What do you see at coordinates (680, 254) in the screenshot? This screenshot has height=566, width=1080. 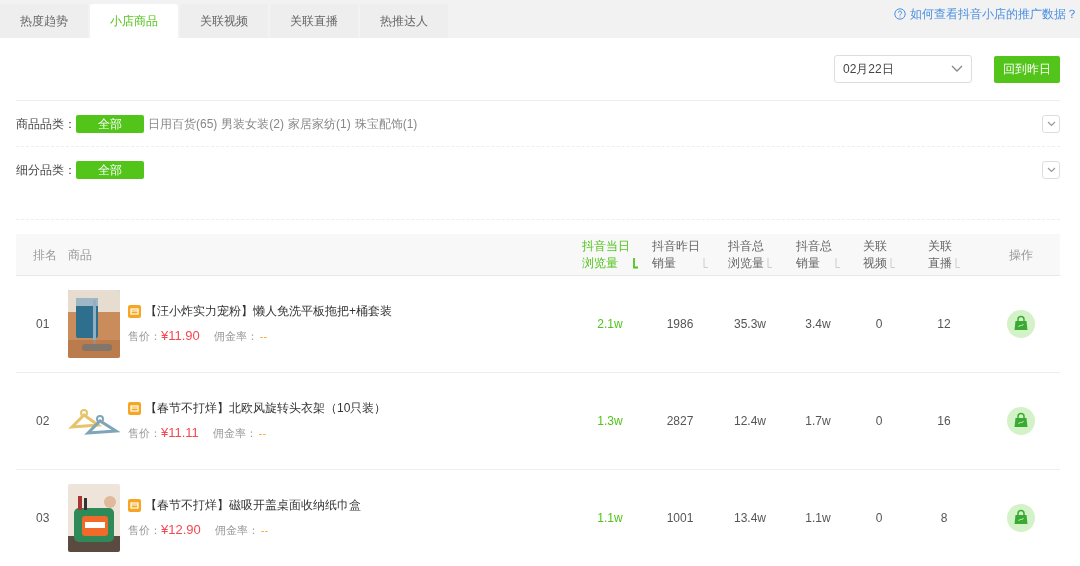 I see `sortable-column-header: 抖音昨日 销量` at bounding box center [680, 254].